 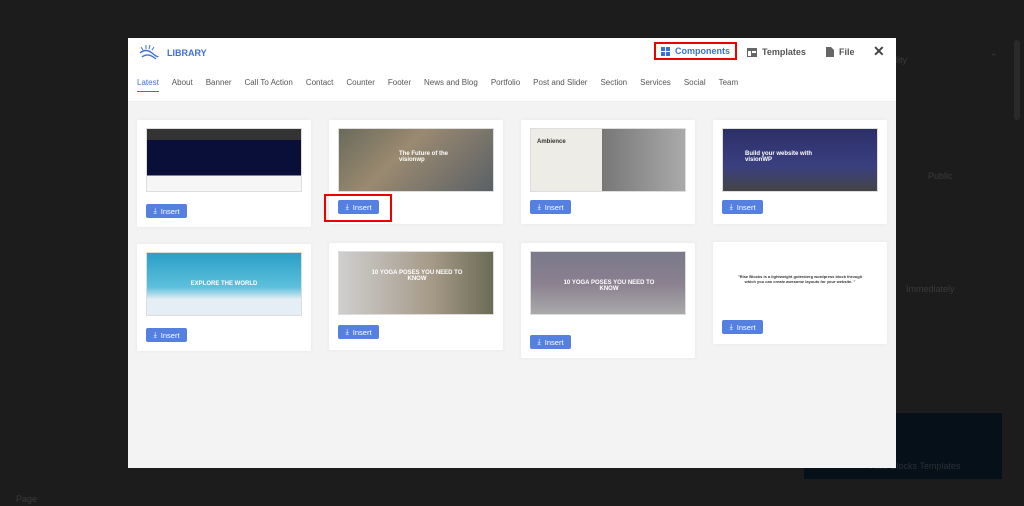 I want to click on template-card: EXPLORE THE WORLD ⤓ Insert, so click(x=224, y=297).